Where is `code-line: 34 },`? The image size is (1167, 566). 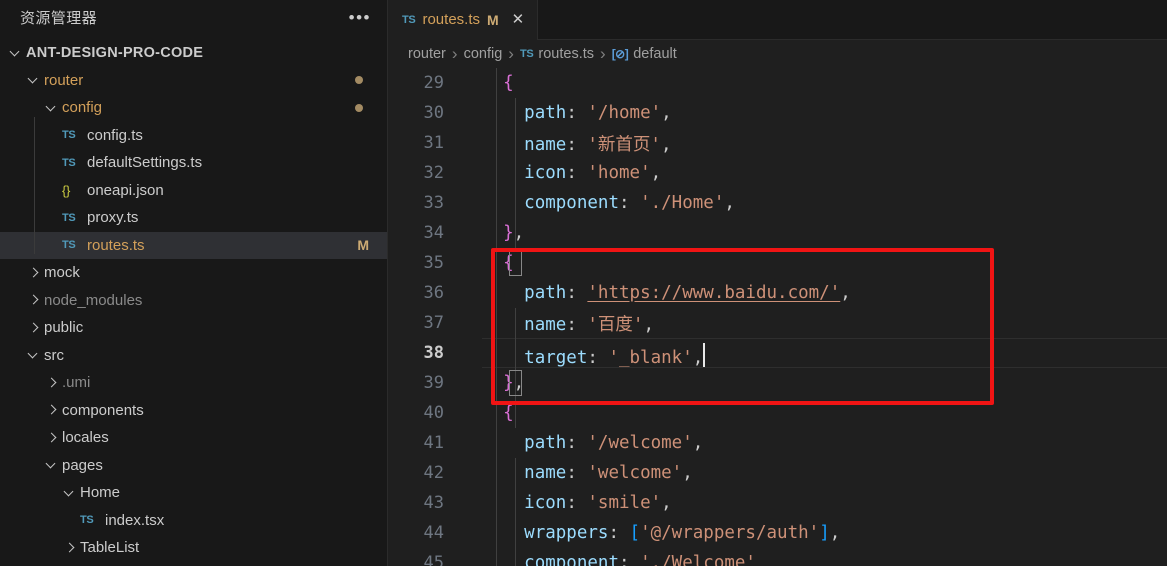
code-line: 34 }, is located at coordinates (777, 233).